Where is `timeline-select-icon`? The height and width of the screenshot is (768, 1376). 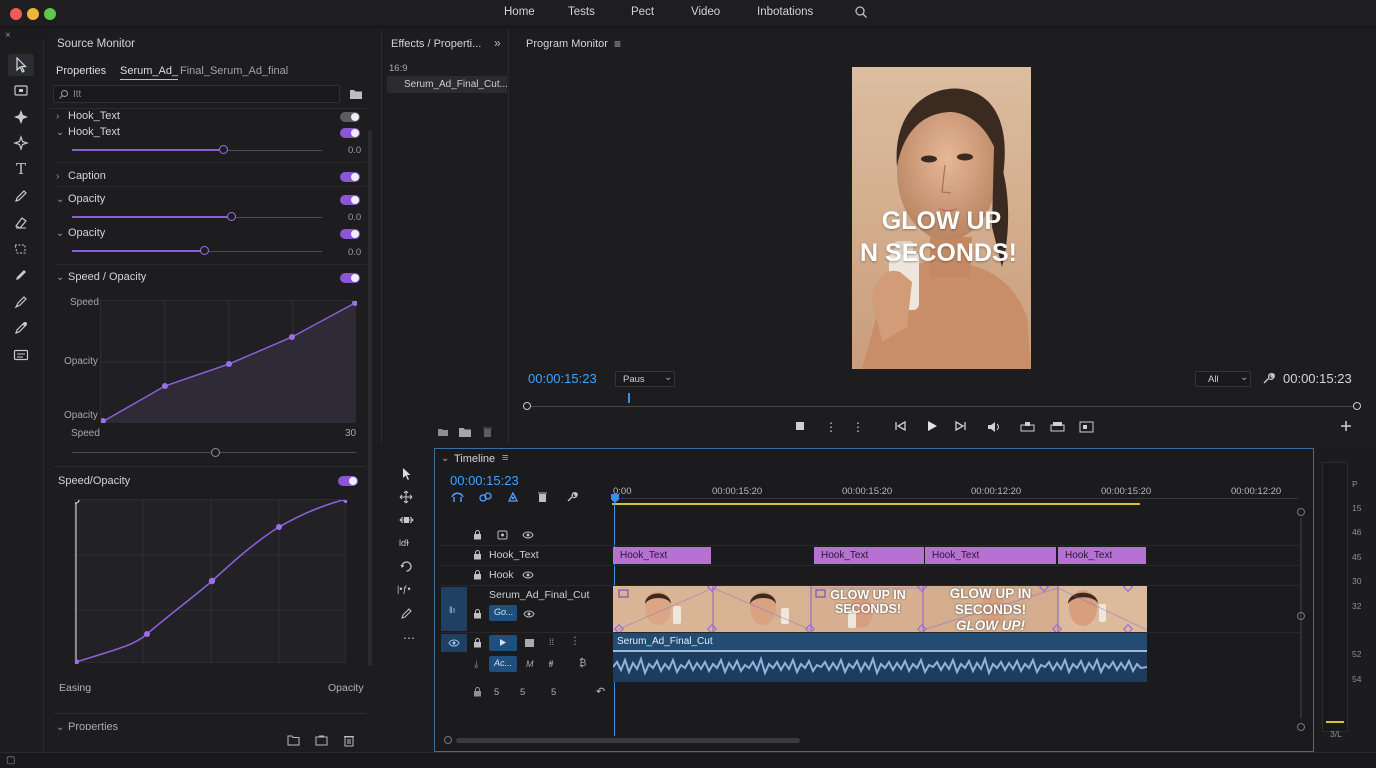 timeline-select-icon is located at coordinates (407, 474).